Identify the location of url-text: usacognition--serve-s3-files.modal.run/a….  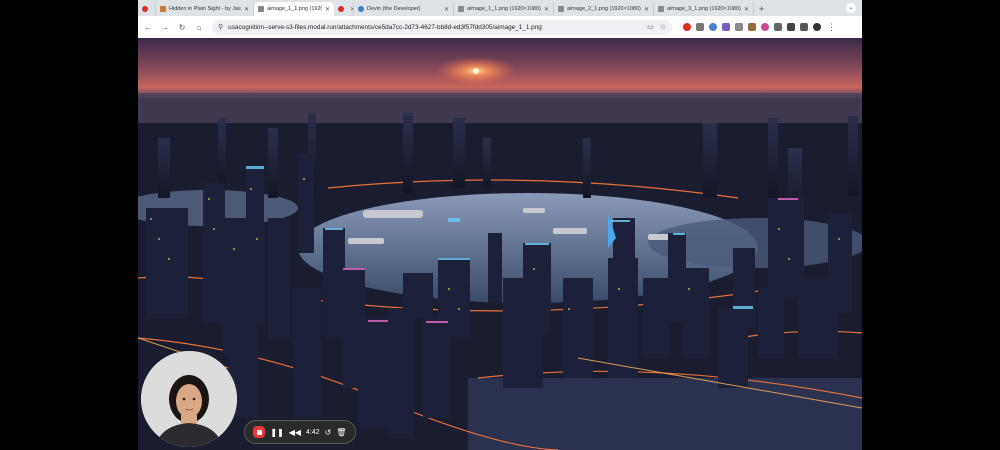
(434, 27).